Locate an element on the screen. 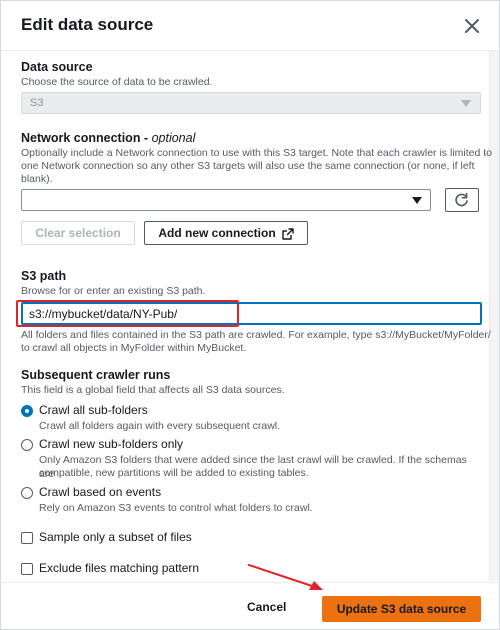 This screenshot has height=630, width=500. radio-label: Crawl all sub-folders is located at coordinates (93, 410).